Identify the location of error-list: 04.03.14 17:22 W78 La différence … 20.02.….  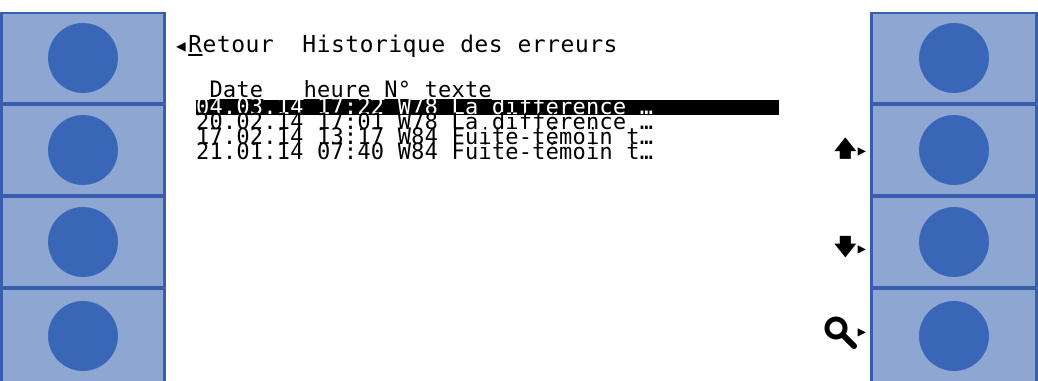
(487, 130).